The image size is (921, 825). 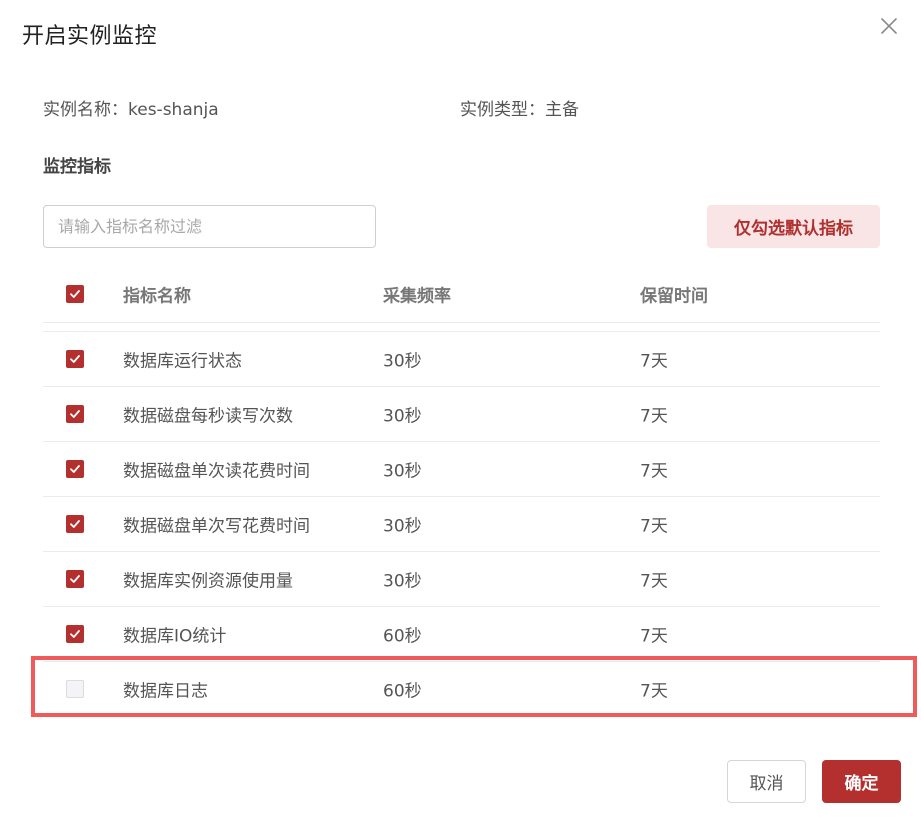 I want to click on table-row: 数据库日志 60秒 7天, so click(x=461, y=689).